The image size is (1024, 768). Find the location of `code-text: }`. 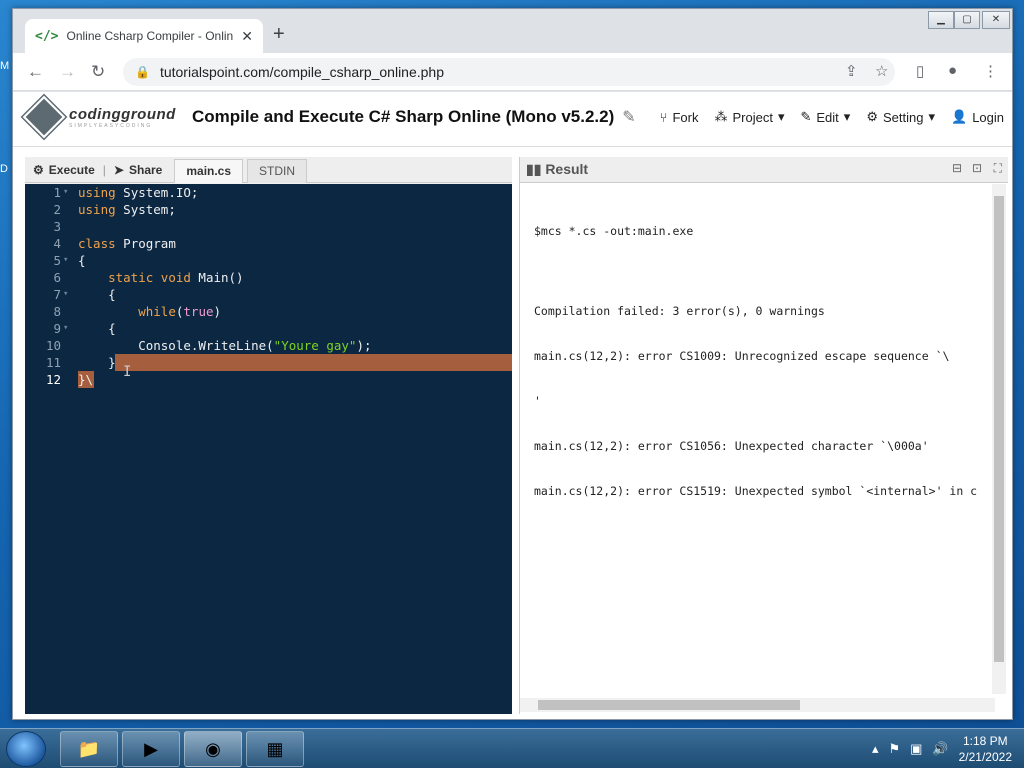

code-text: } is located at coordinates (97, 362).